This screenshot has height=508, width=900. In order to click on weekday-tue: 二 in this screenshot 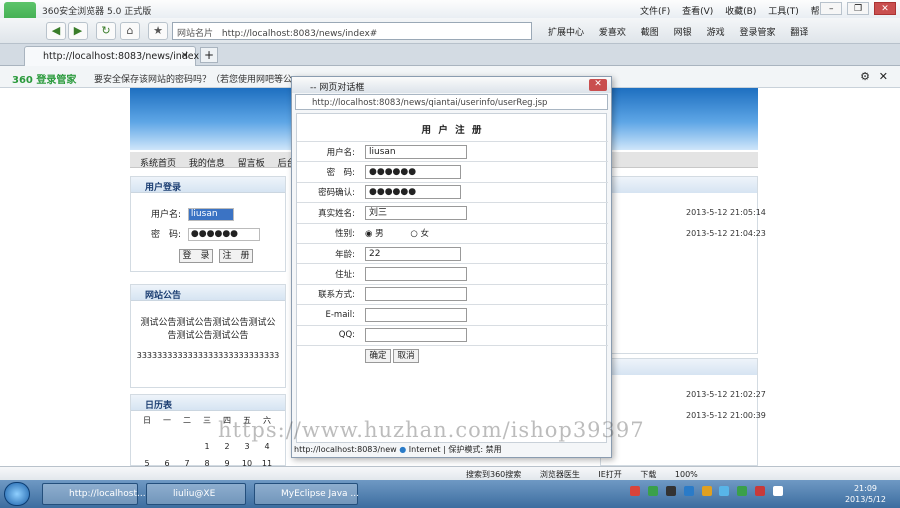, I will do `click(187, 420)`.